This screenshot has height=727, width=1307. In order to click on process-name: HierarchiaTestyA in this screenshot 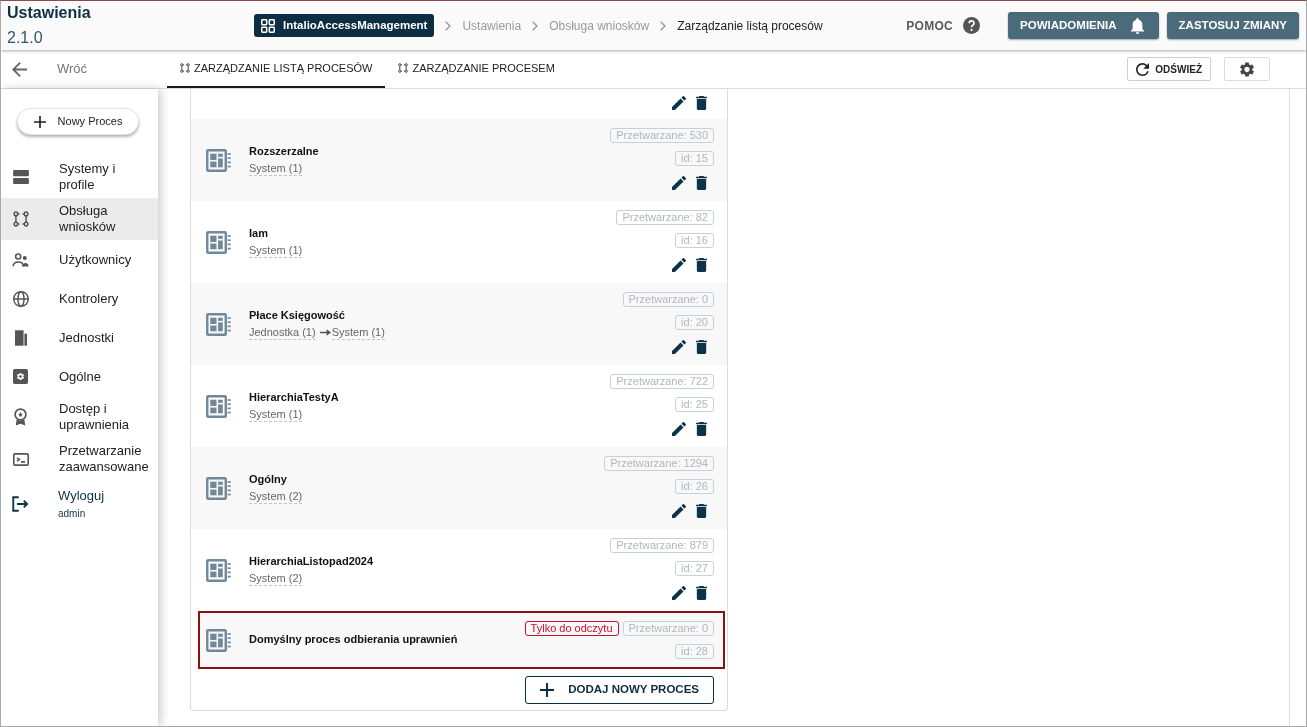, I will do `click(294, 397)`.